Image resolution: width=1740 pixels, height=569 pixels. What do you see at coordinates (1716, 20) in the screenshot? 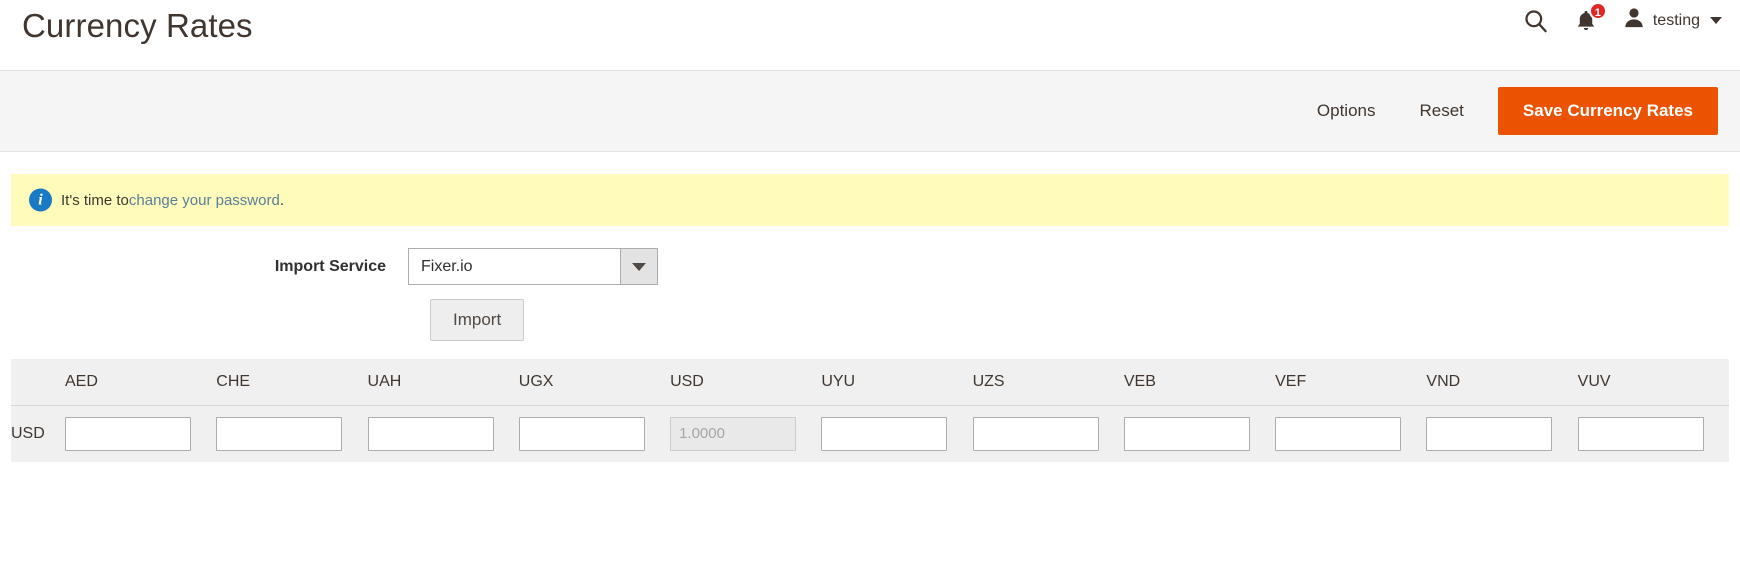
I see `caret-down-icon` at bounding box center [1716, 20].